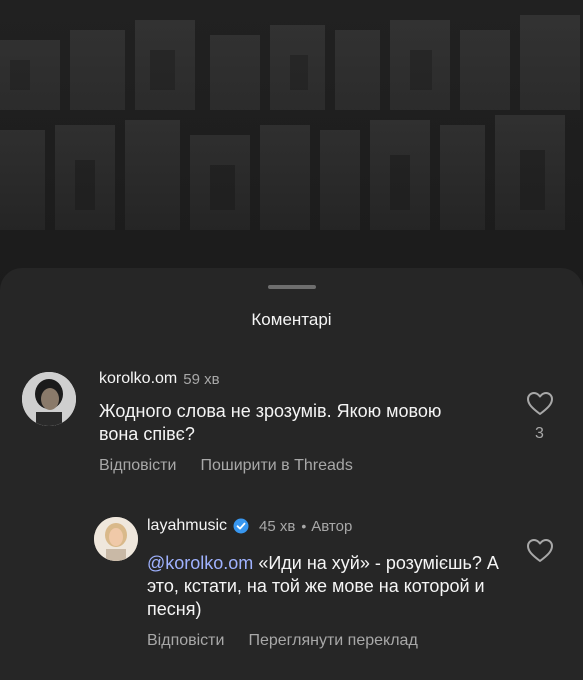  I want to click on reply-time: 45 хв, so click(277, 526).